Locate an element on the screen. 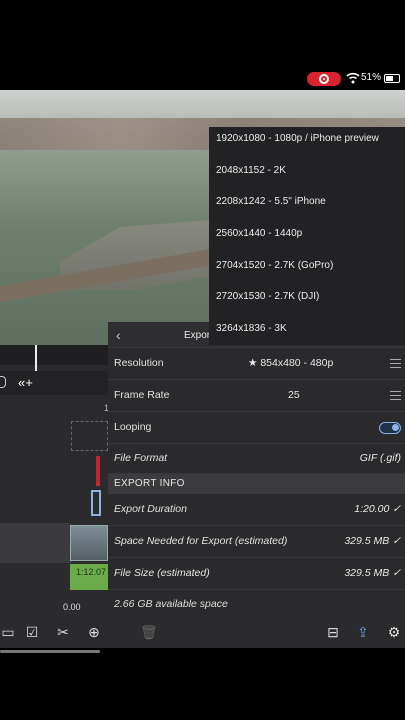 The height and width of the screenshot is (720, 405). looping-row: Looping is located at coordinates (256, 428).